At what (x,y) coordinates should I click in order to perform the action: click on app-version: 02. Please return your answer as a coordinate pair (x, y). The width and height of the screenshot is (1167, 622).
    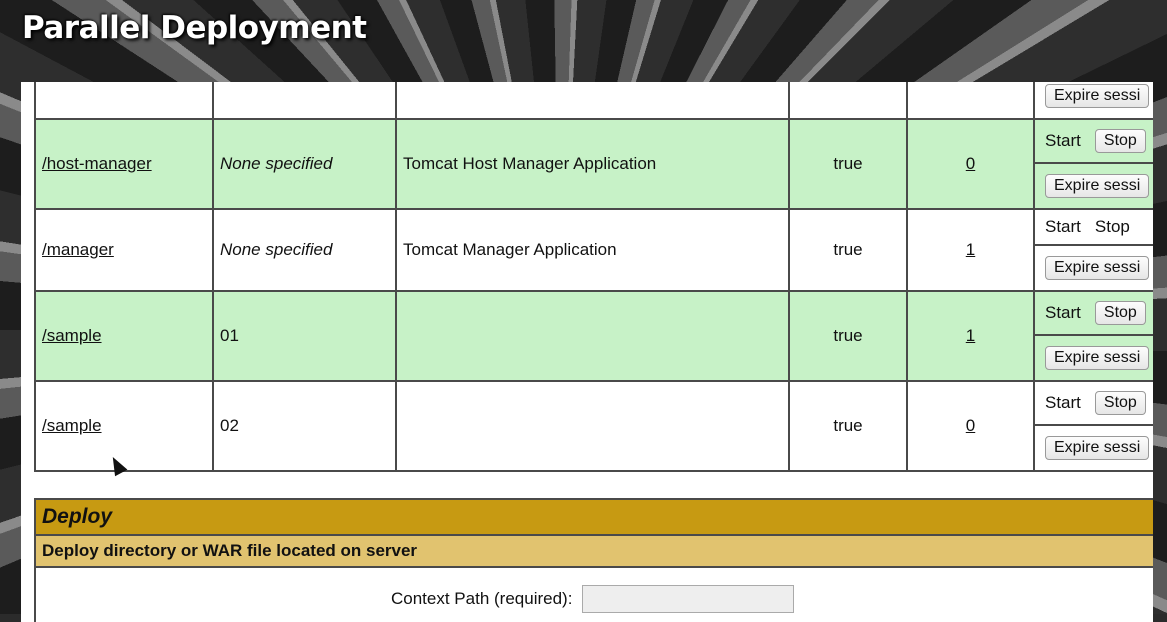
    Looking at the image, I should click on (304, 426).